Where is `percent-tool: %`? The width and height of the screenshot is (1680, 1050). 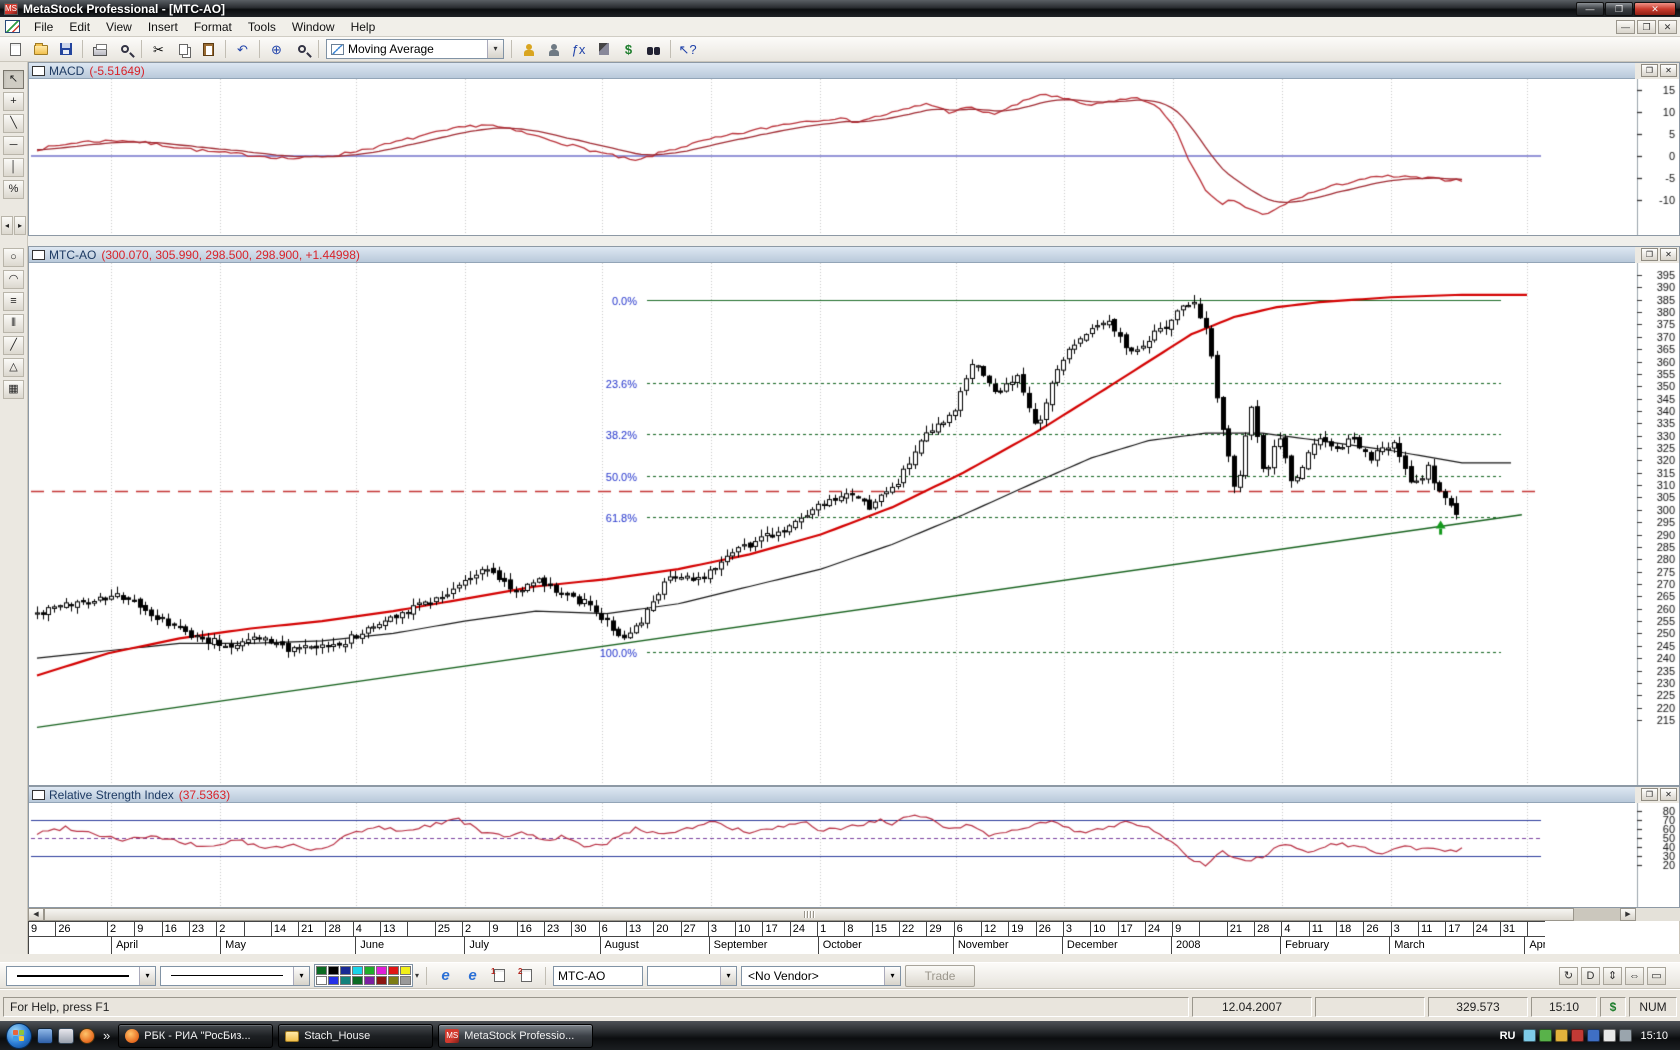
percent-tool: % is located at coordinates (13, 190).